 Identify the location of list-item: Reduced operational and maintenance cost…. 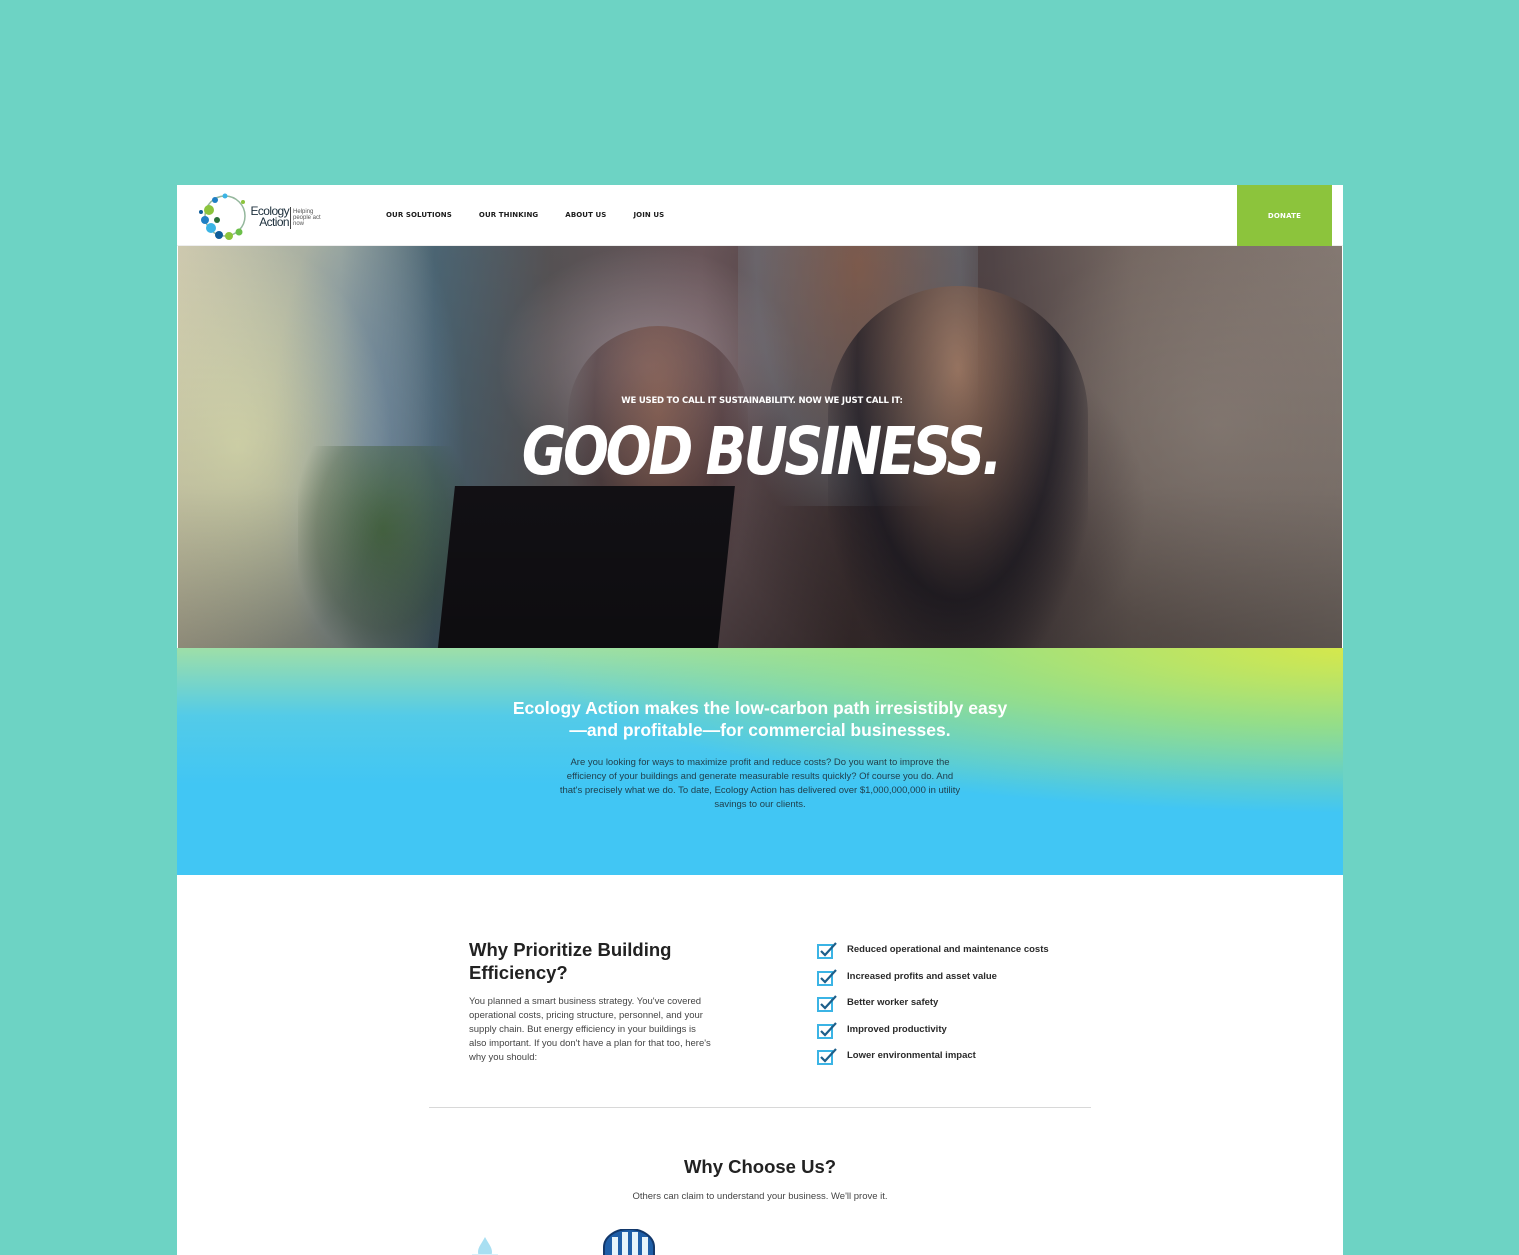
(967, 955).